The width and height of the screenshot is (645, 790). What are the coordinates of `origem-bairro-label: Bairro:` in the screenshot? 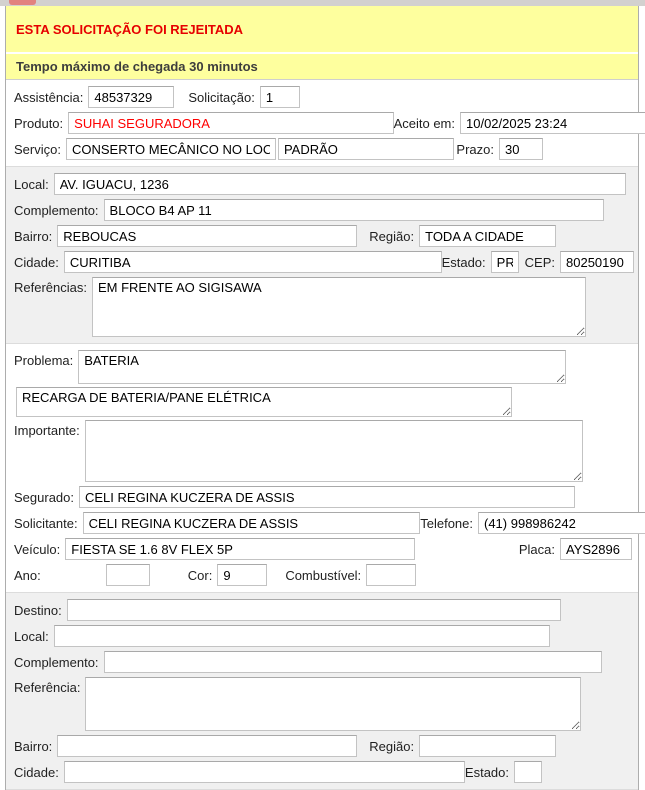 It's located at (33, 236).